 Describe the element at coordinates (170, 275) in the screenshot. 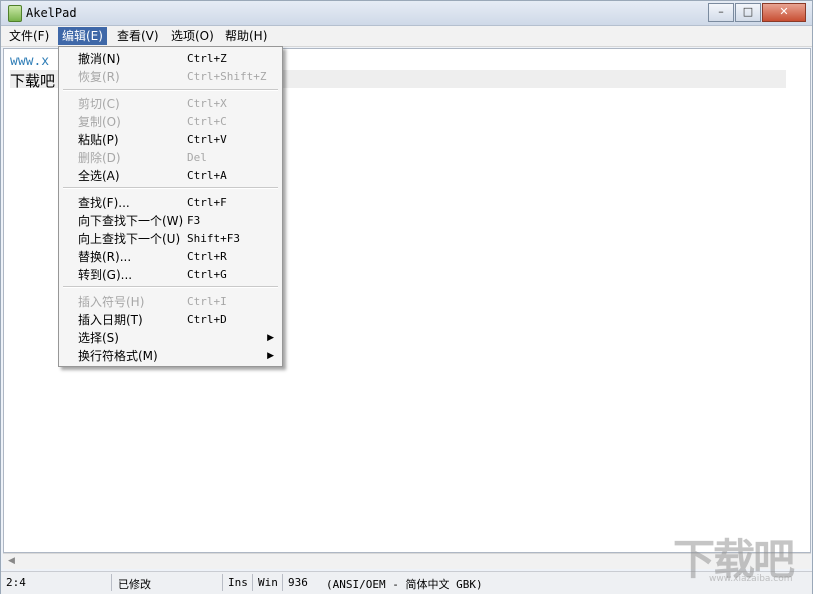

I see `menu-item-goto: 转到(G)... Ctrl+G` at that location.